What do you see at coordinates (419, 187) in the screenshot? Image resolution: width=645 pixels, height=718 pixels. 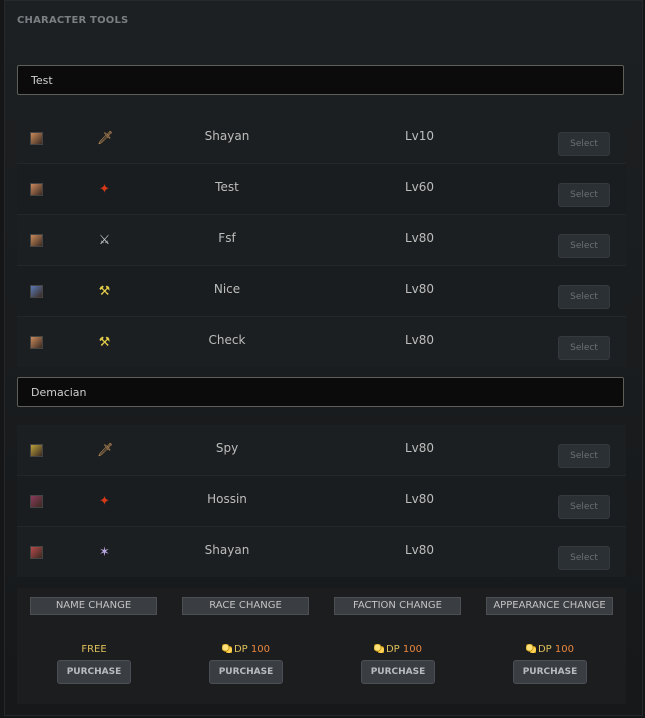 I see `character-level: Lv60` at bounding box center [419, 187].